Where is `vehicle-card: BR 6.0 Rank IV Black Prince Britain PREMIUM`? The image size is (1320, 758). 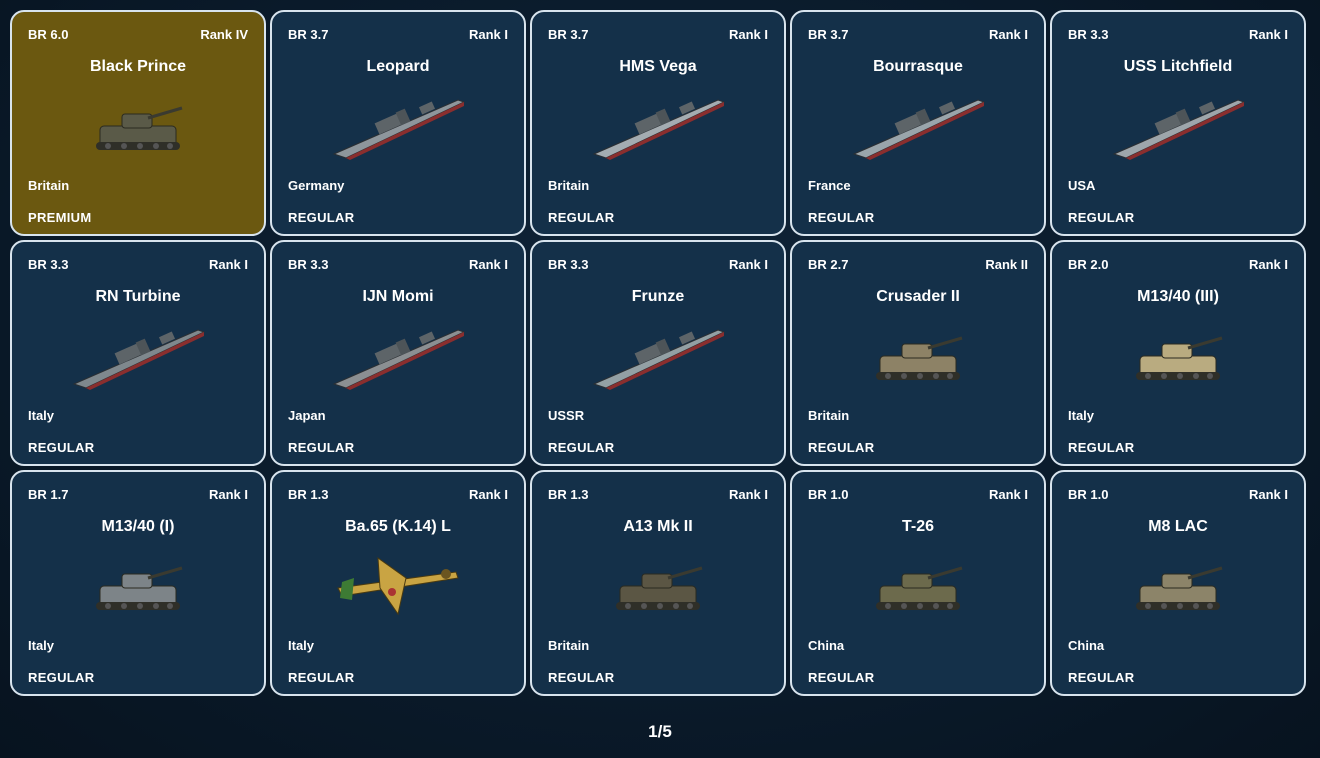
vehicle-card: BR 6.0 Rank IV Black Prince Britain PREMIUM is located at coordinates (138, 123).